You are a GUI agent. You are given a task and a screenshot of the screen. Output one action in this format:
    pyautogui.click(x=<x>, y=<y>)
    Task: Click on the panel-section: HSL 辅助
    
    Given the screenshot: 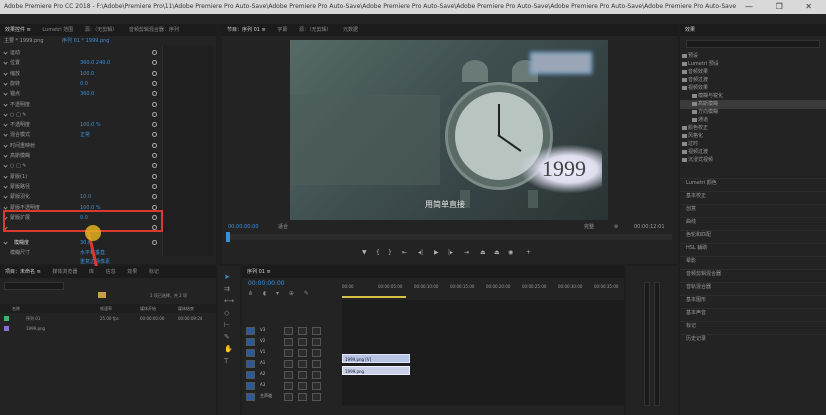 What is the action you would take?
    pyautogui.click(x=753, y=247)
    